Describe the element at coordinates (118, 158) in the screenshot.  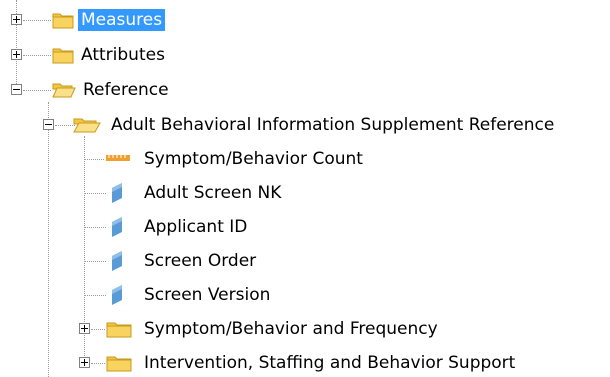
I see `measure-ruler-icon` at that location.